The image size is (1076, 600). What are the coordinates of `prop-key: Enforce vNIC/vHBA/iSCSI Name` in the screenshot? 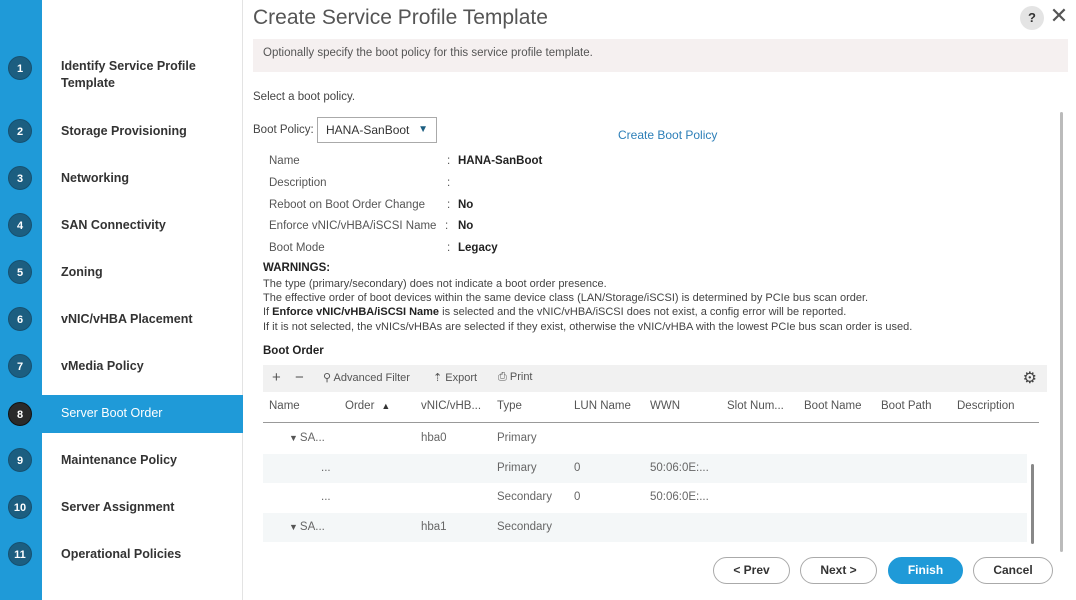 It's located at (353, 226).